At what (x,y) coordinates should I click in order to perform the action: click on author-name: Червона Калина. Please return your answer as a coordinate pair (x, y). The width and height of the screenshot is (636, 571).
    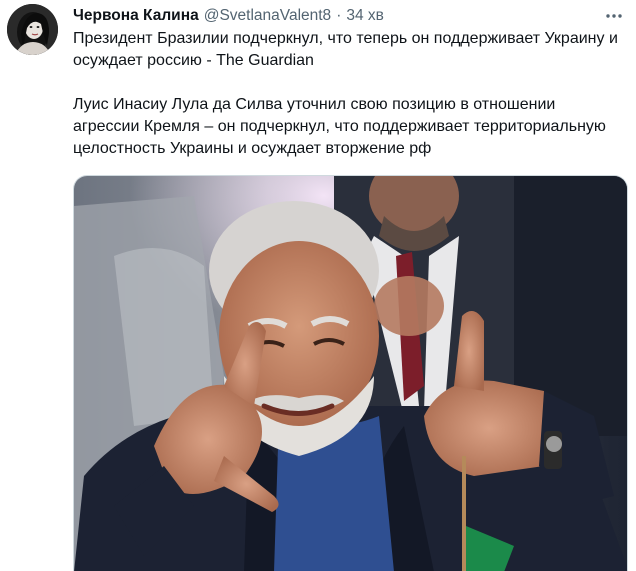
    Looking at the image, I should click on (136, 16).